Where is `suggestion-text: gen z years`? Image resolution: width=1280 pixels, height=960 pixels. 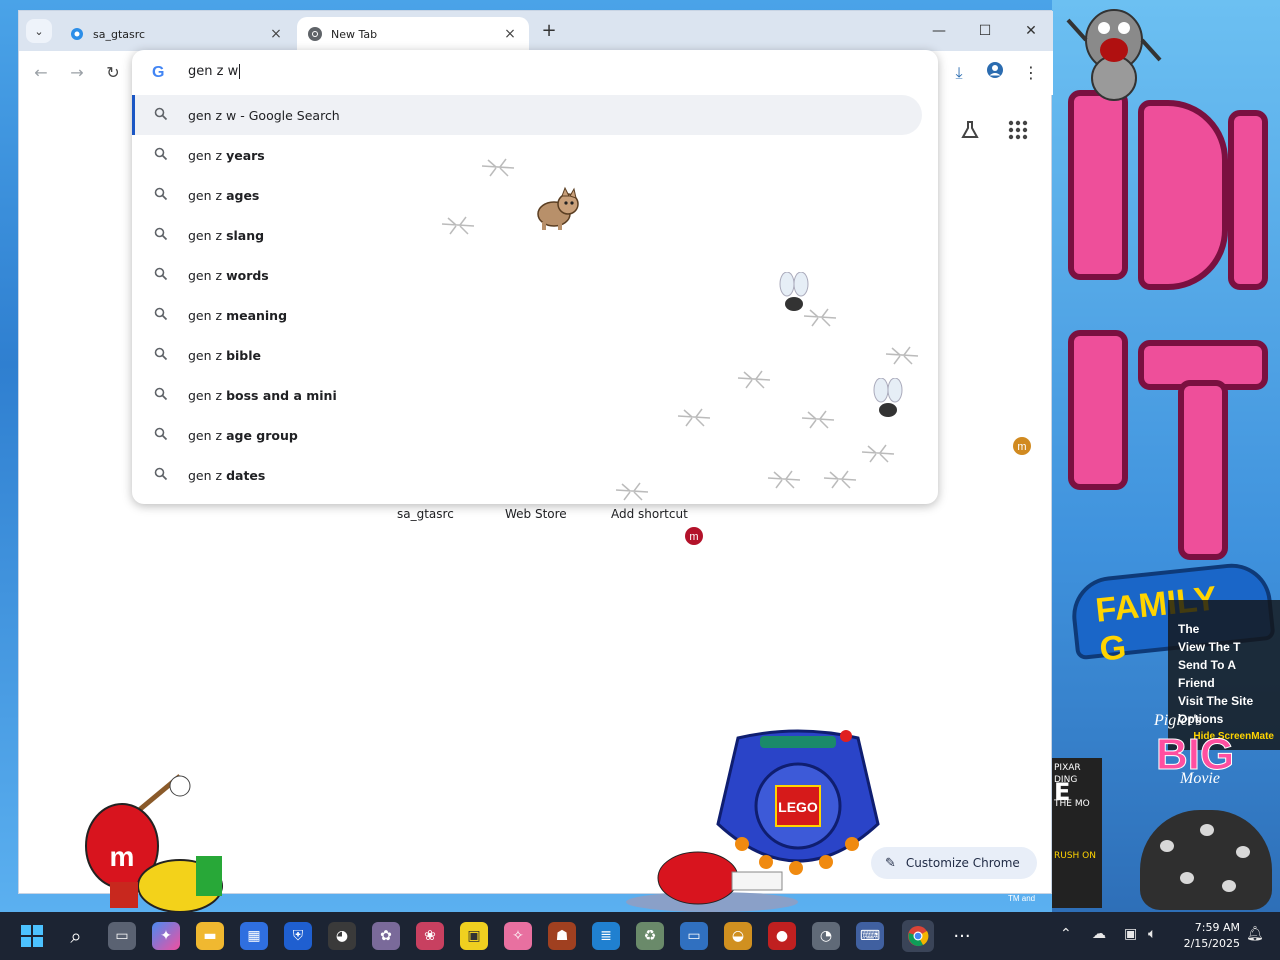 suggestion-text: gen z years is located at coordinates (226, 155).